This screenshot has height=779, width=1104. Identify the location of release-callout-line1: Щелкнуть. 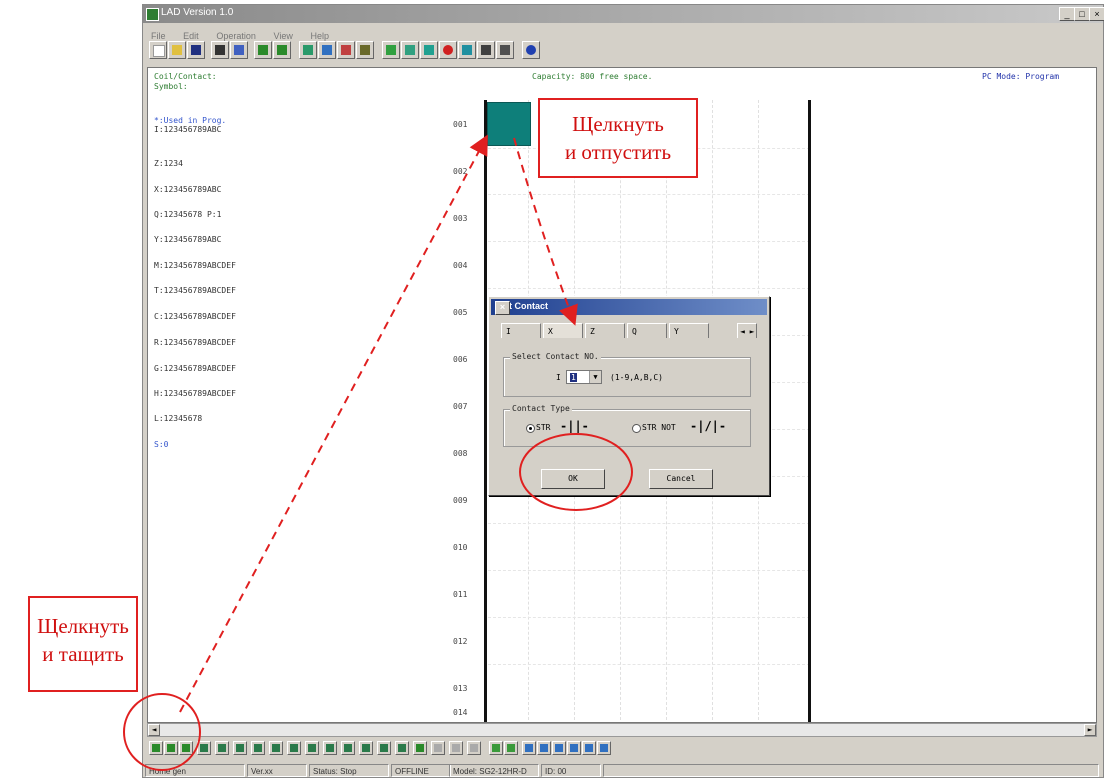
(618, 124).